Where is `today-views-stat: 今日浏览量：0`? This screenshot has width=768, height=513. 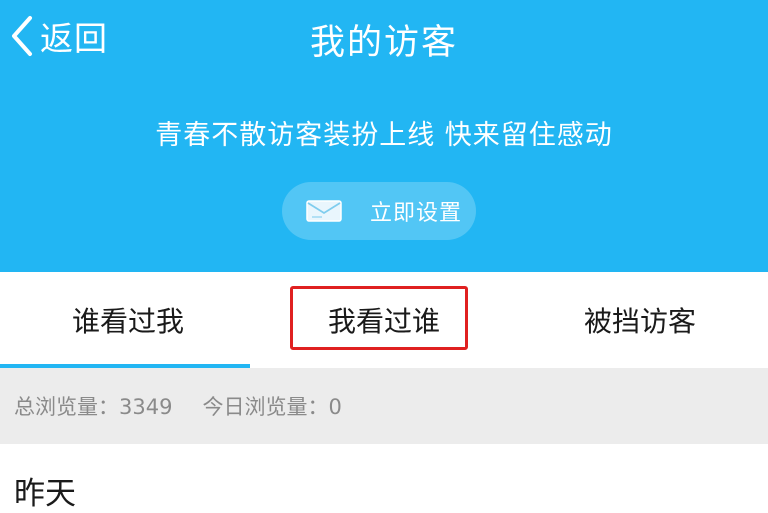 today-views-stat: 今日浏览量：0 is located at coordinates (272, 407).